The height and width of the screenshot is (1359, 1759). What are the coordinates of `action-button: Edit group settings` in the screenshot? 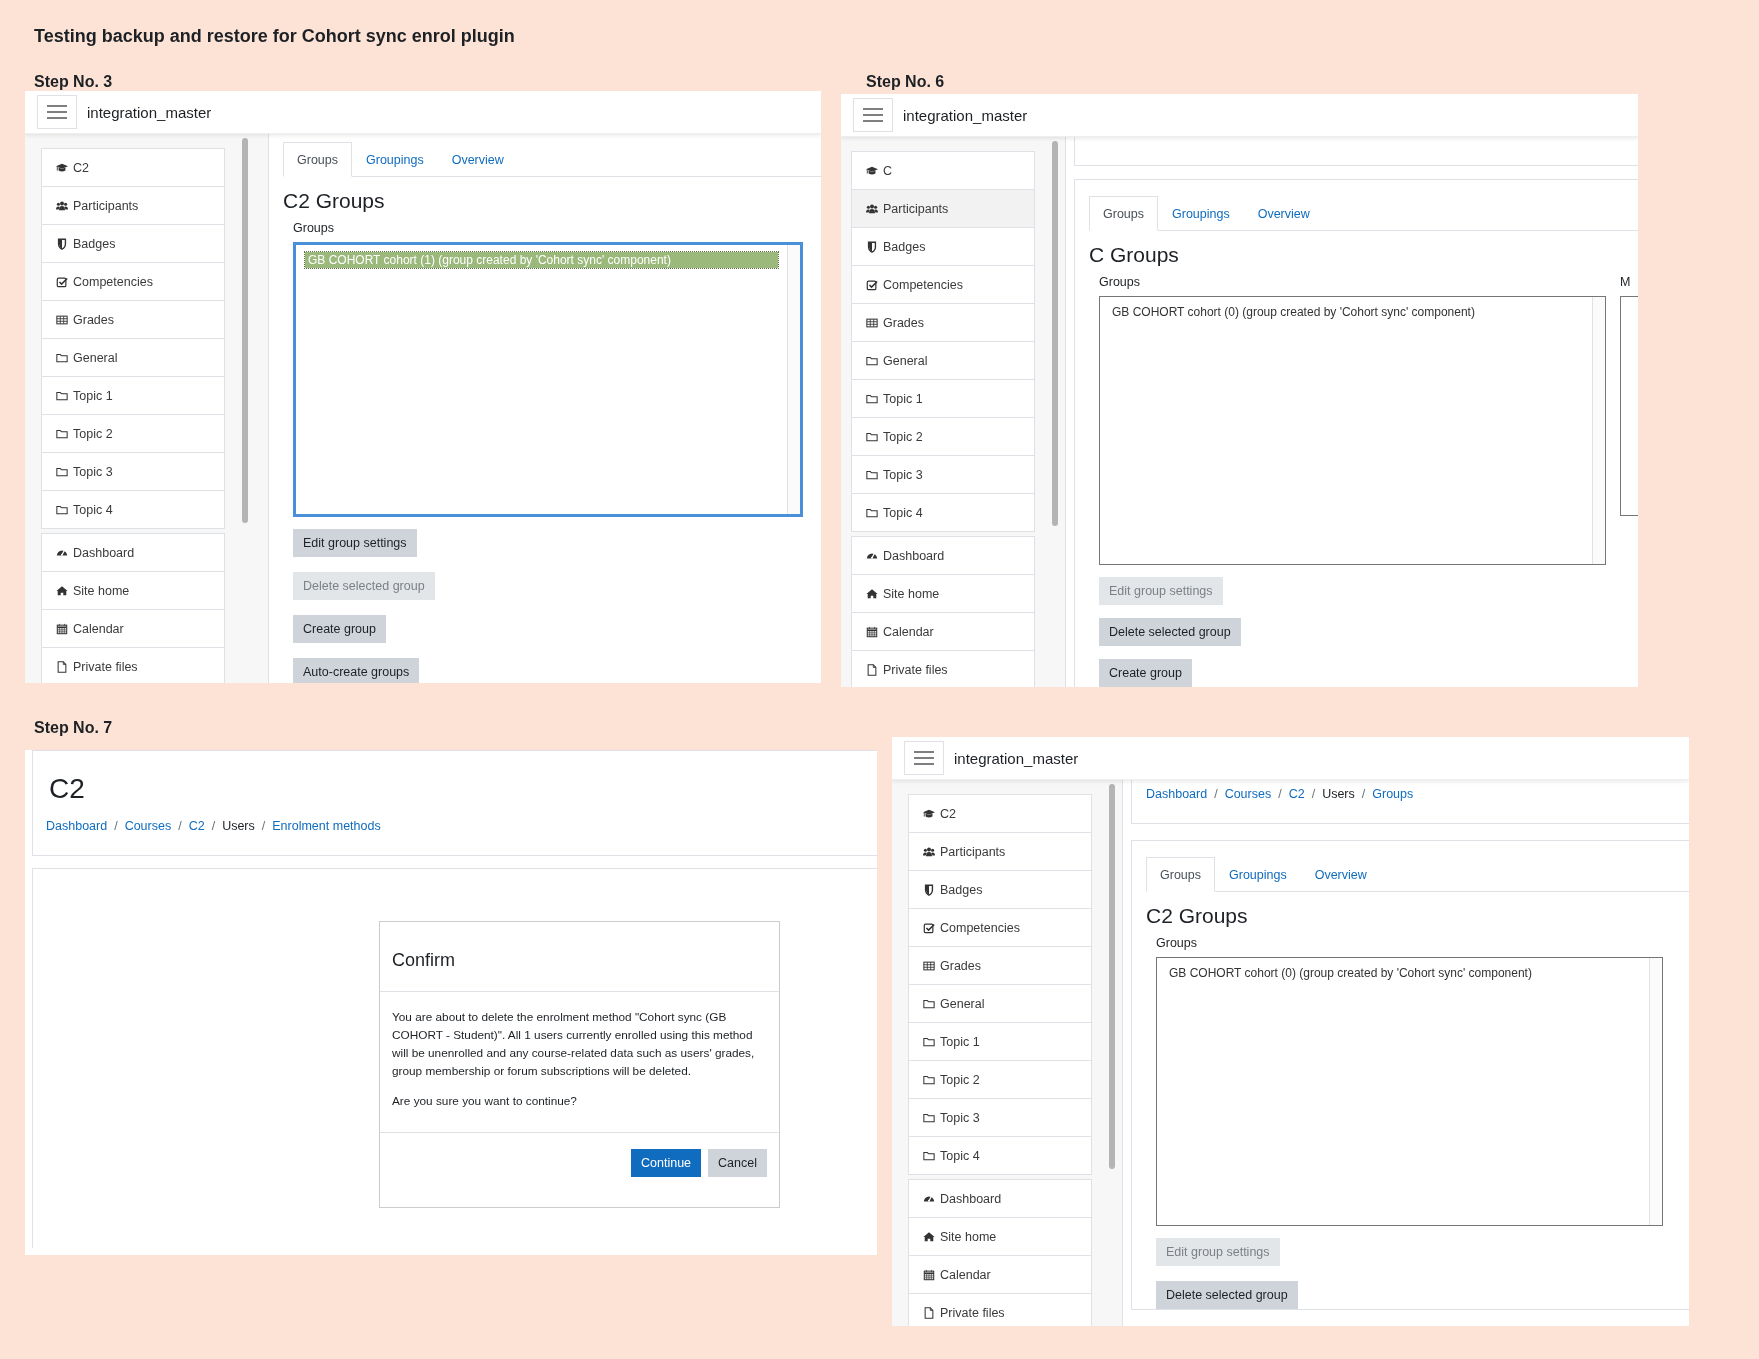 It's located at (355, 543).